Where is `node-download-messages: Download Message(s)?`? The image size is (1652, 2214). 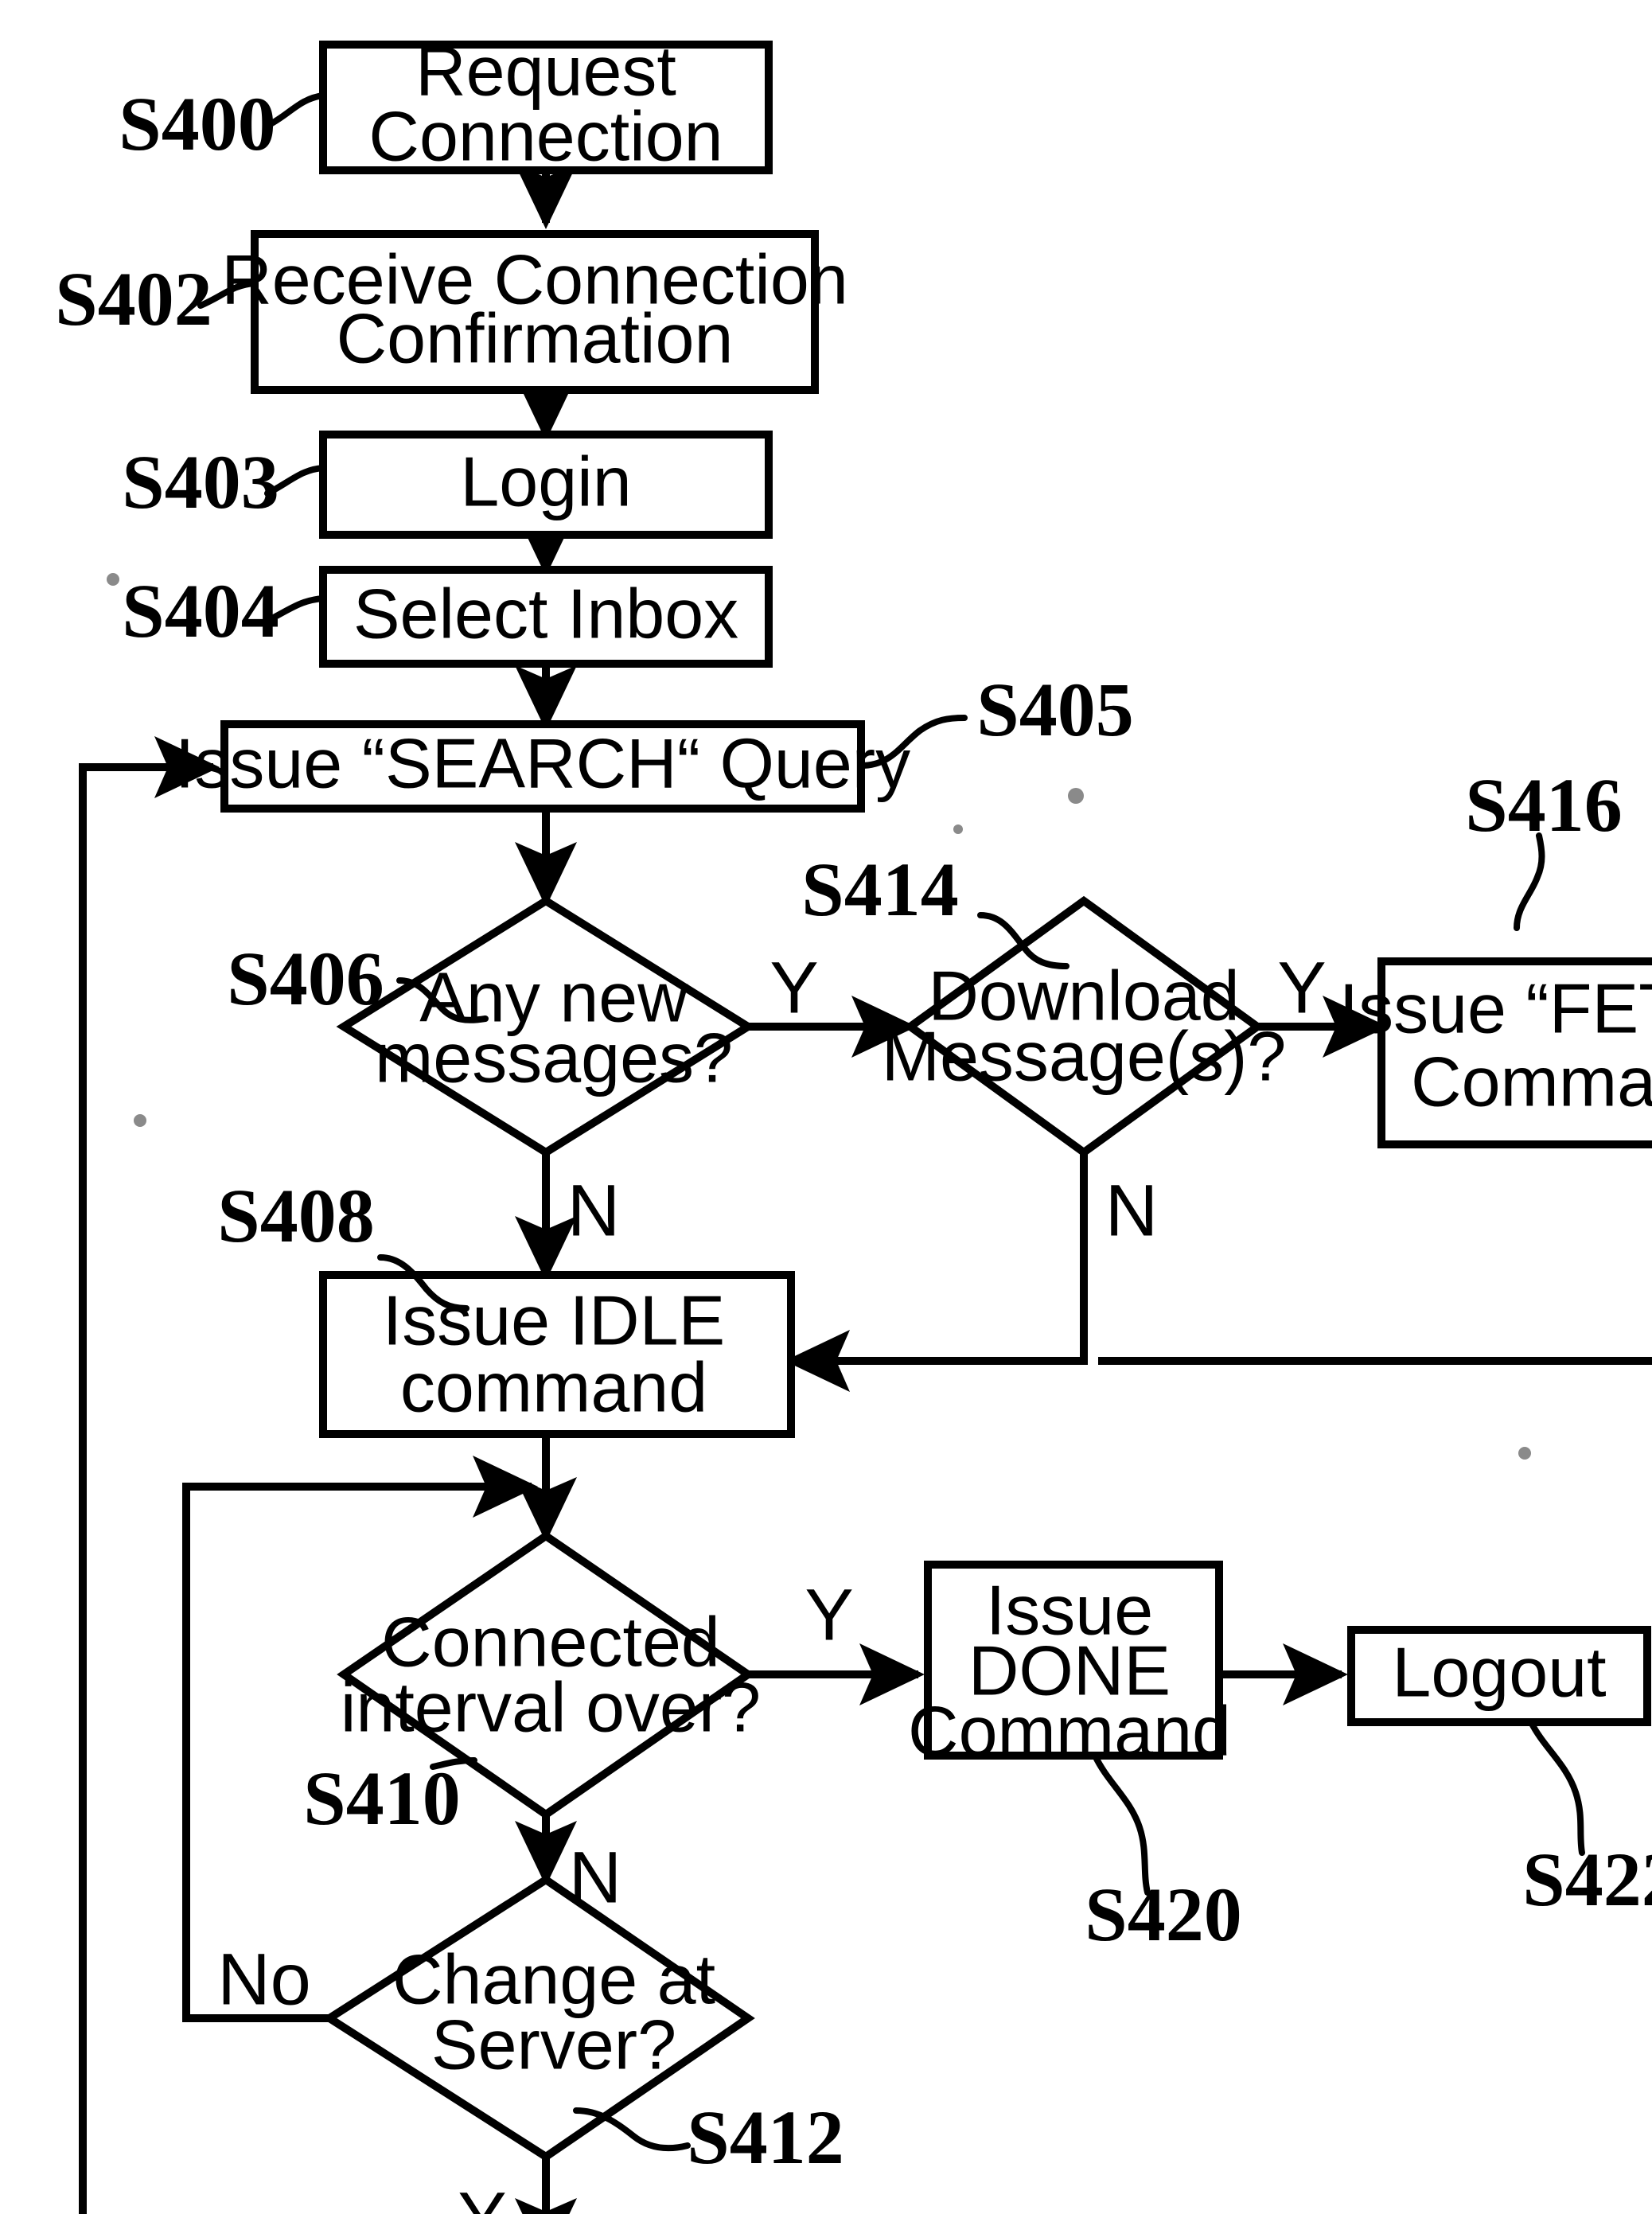
node-download-messages: Download Message(s)? is located at coordinates (1084, 1026).